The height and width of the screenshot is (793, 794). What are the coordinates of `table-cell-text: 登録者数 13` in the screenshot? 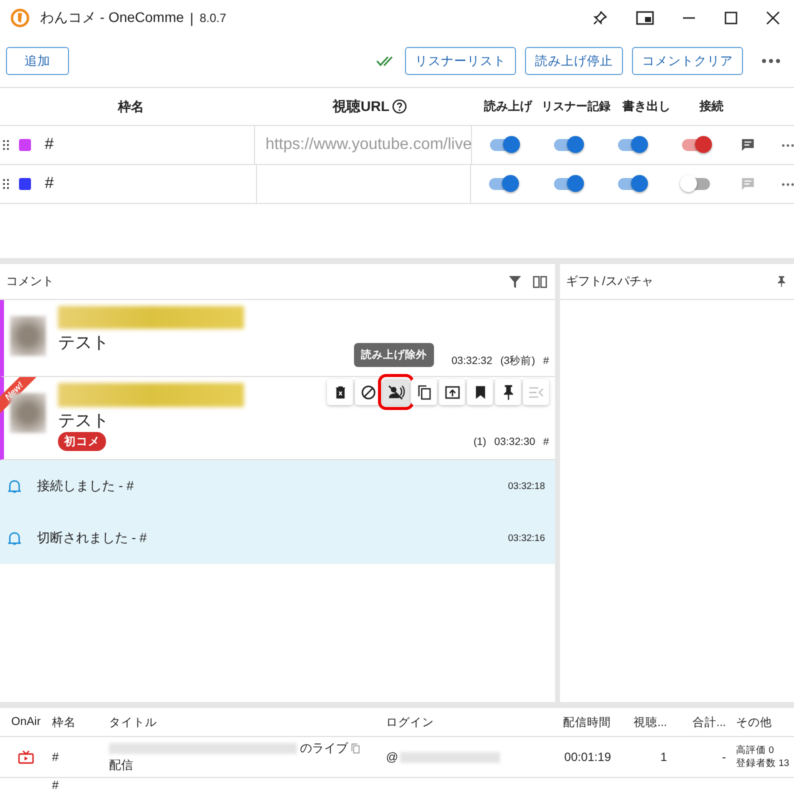 It's located at (763, 763).